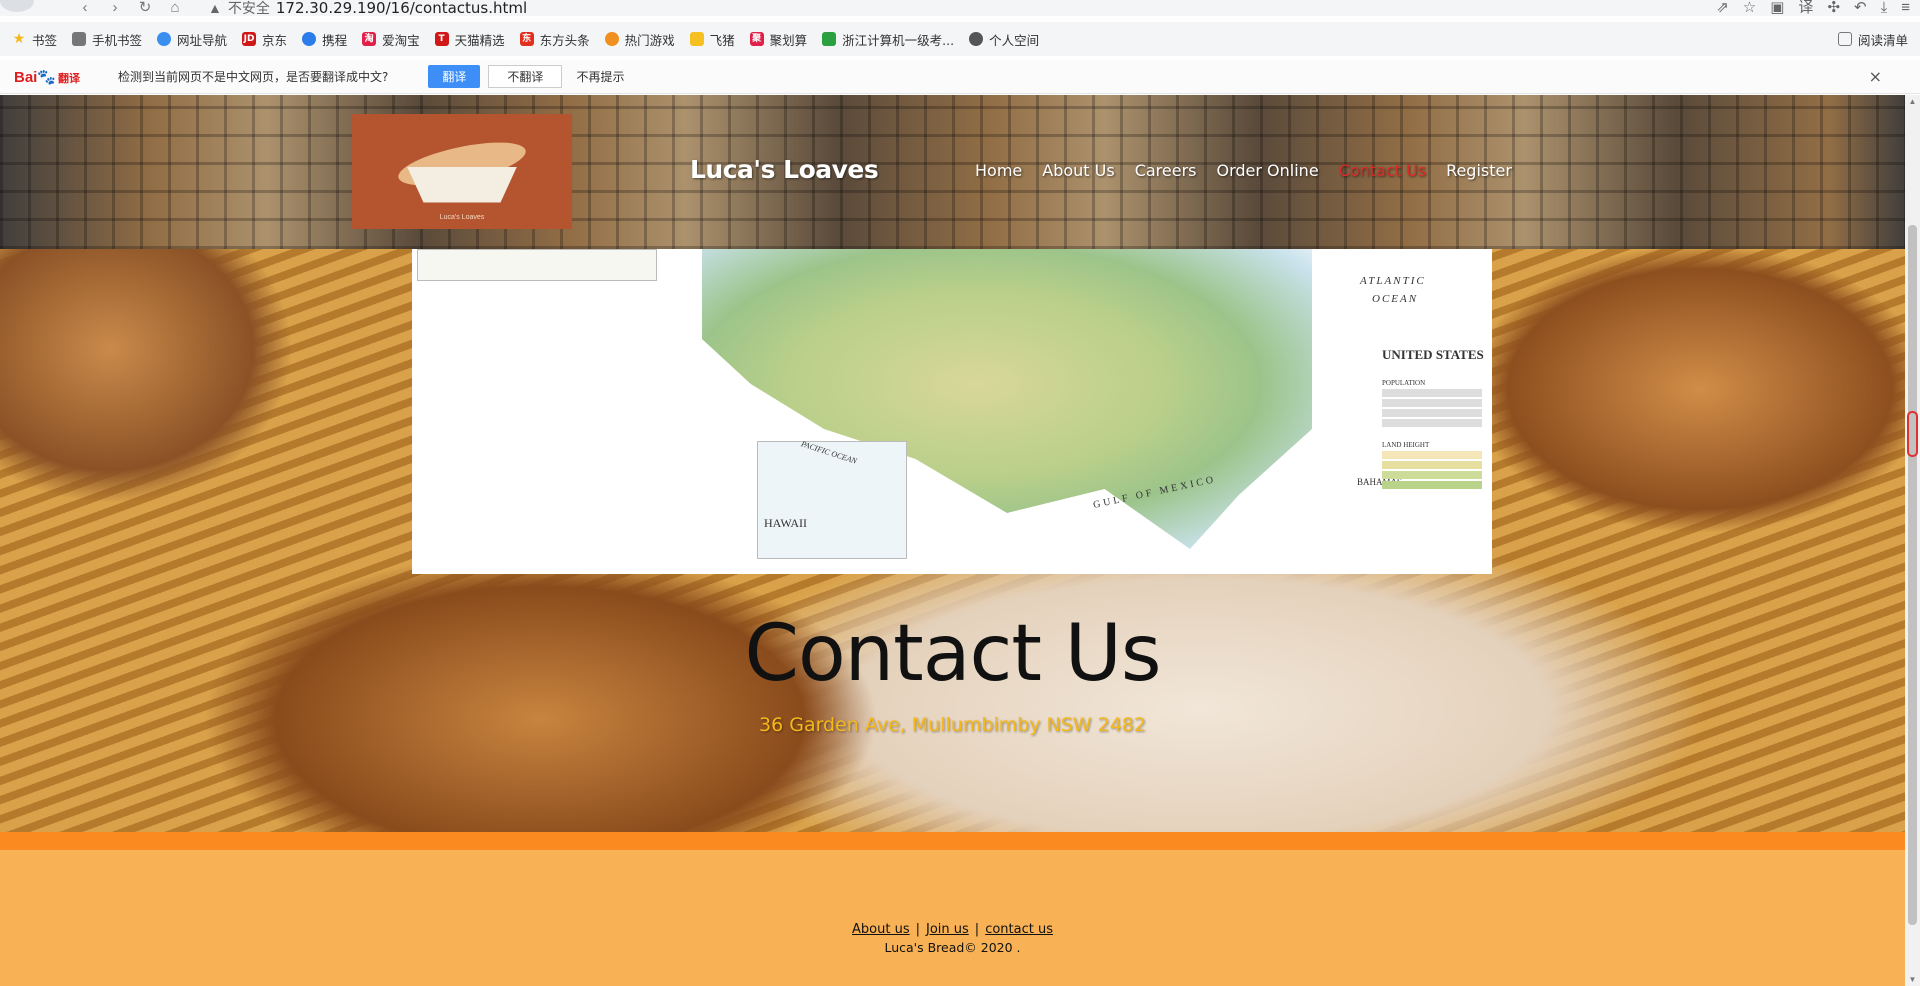 This screenshot has height=986, width=1920. What do you see at coordinates (696, 39) in the screenshot?
I see `fliggy-icon` at bounding box center [696, 39].